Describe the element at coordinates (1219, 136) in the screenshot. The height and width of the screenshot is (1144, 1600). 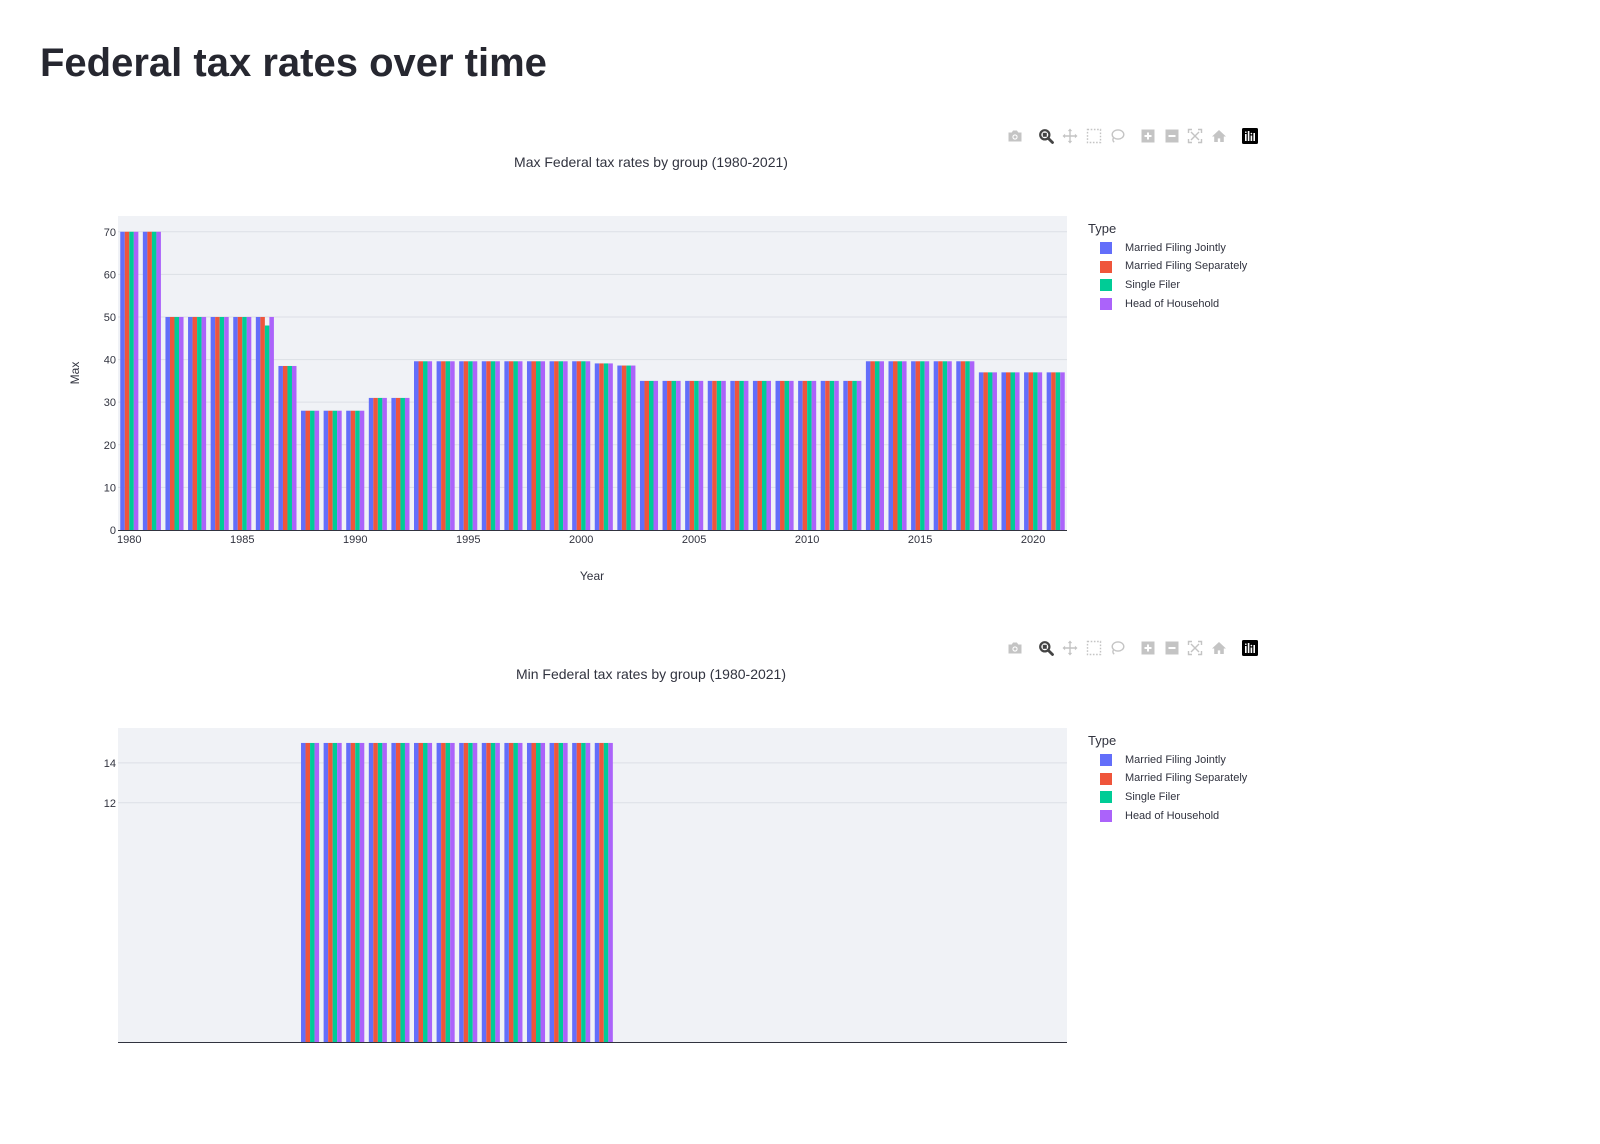
I see `reset-axes-icon` at that location.